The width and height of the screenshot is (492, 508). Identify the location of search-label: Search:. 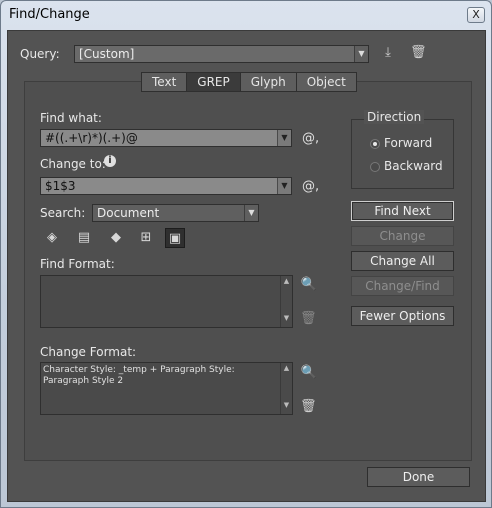
(63, 213).